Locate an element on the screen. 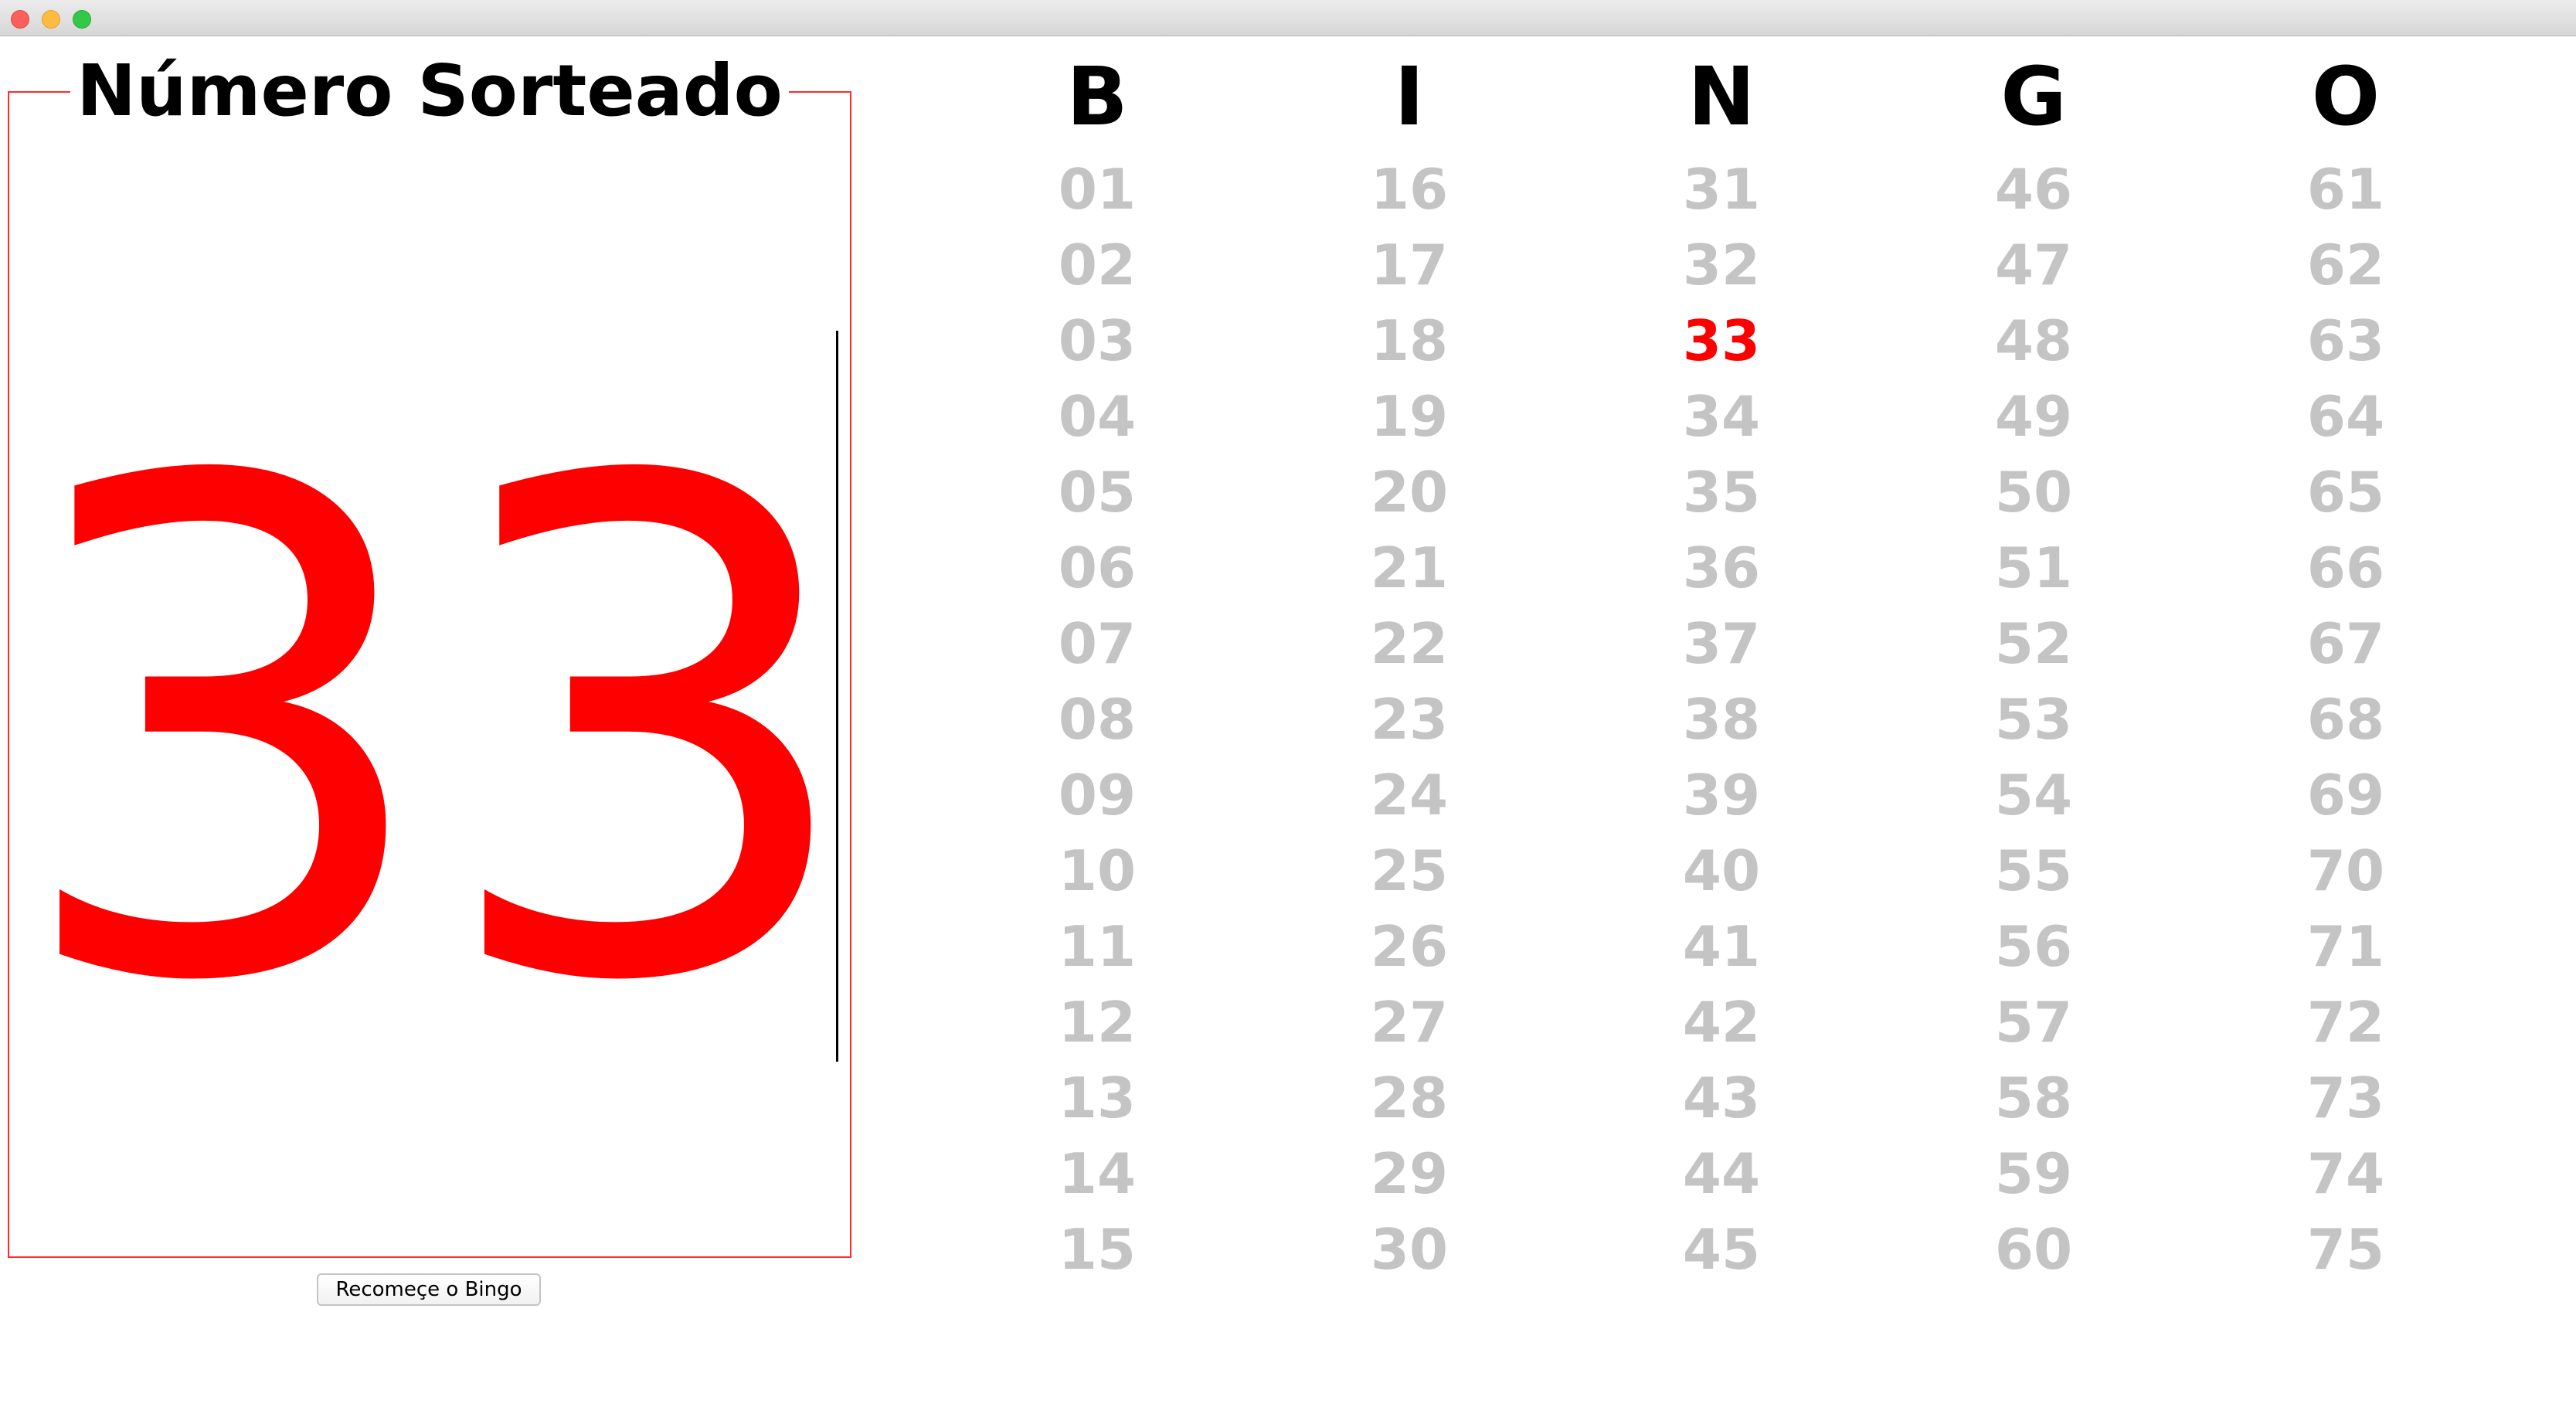 The height and width of the screenshot is (1414, 2576). bingo-number: 08 is located at coordinates (1097, 719).